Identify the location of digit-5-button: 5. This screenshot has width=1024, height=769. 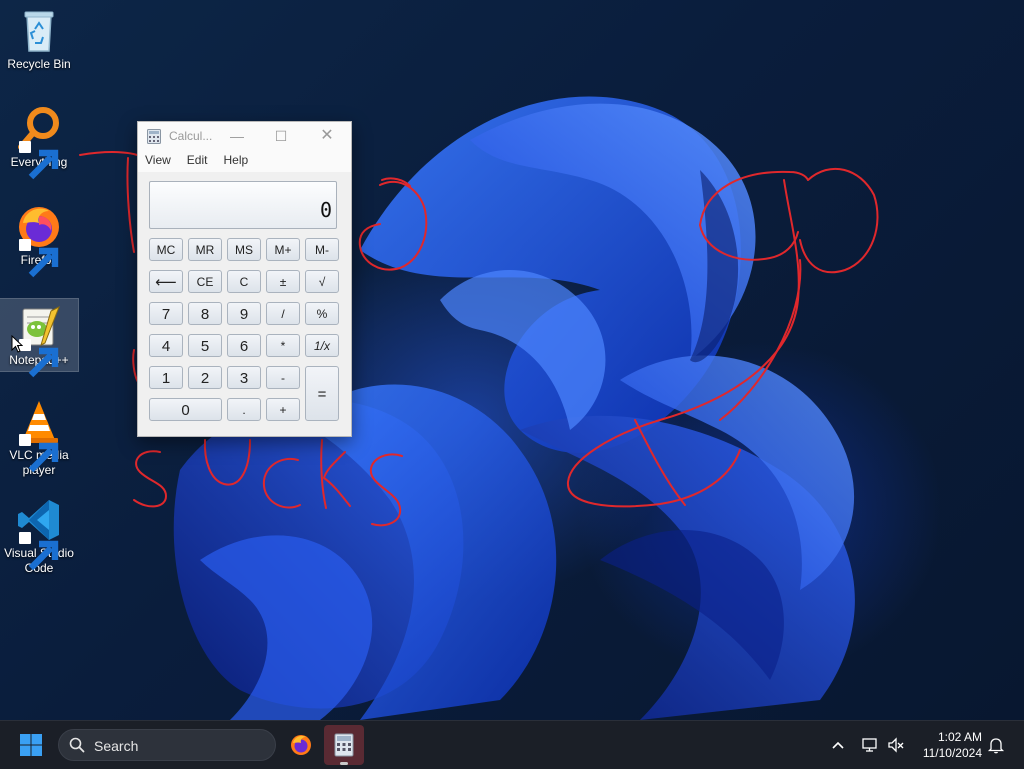
(205, 345).